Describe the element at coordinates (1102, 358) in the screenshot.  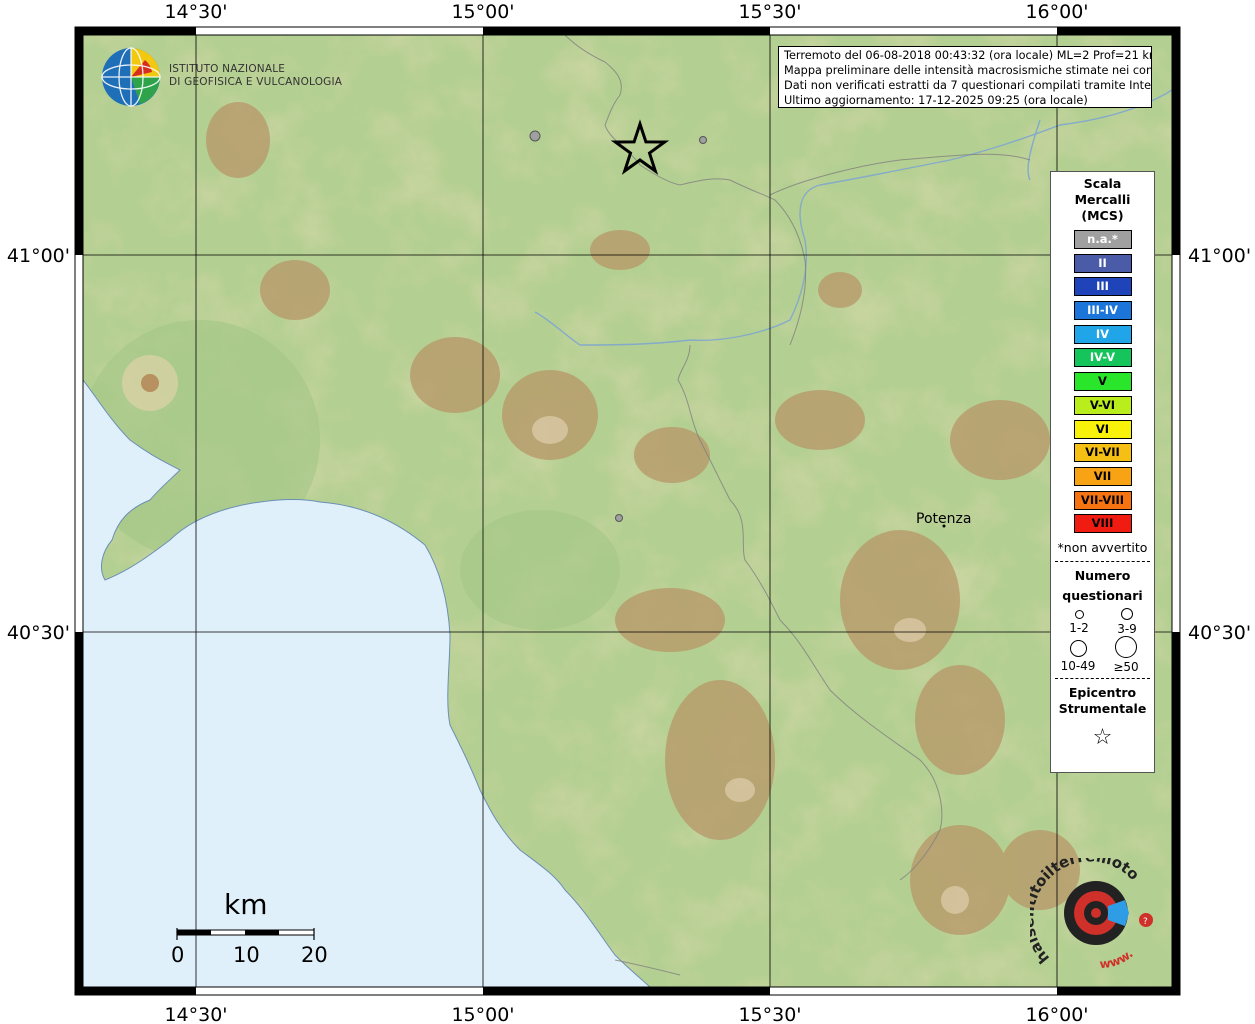
I see `intensity-scale-row: IV-V` at that location.